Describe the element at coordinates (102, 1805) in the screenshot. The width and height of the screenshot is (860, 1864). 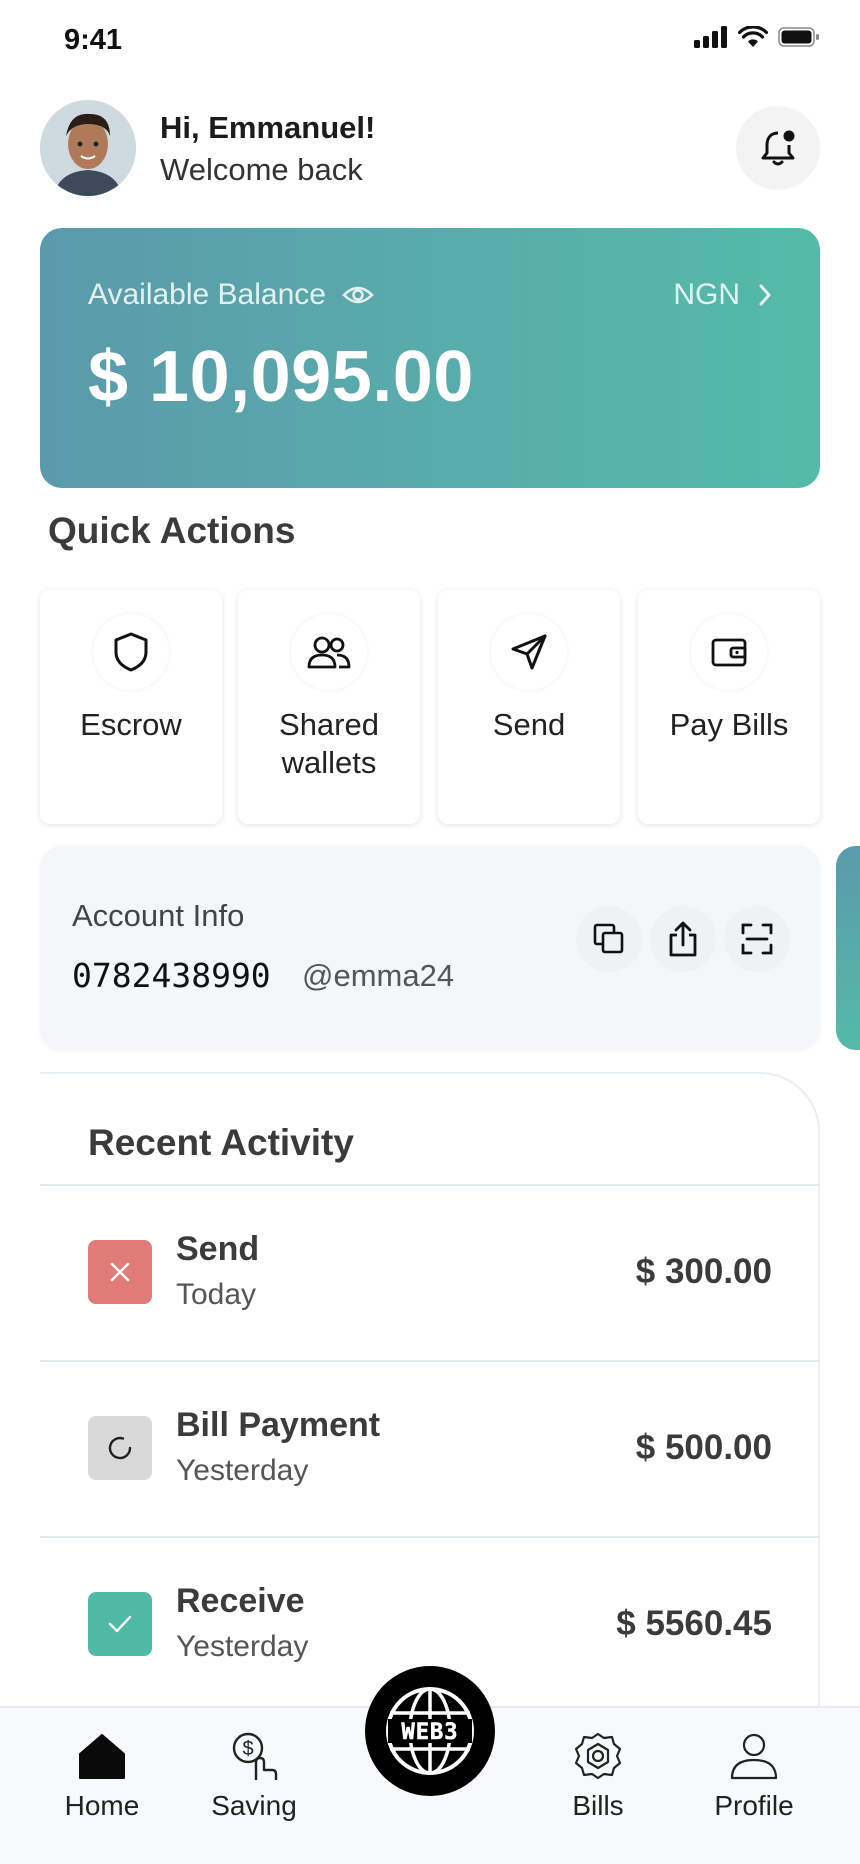
I see `nav-label: Home` at that location.